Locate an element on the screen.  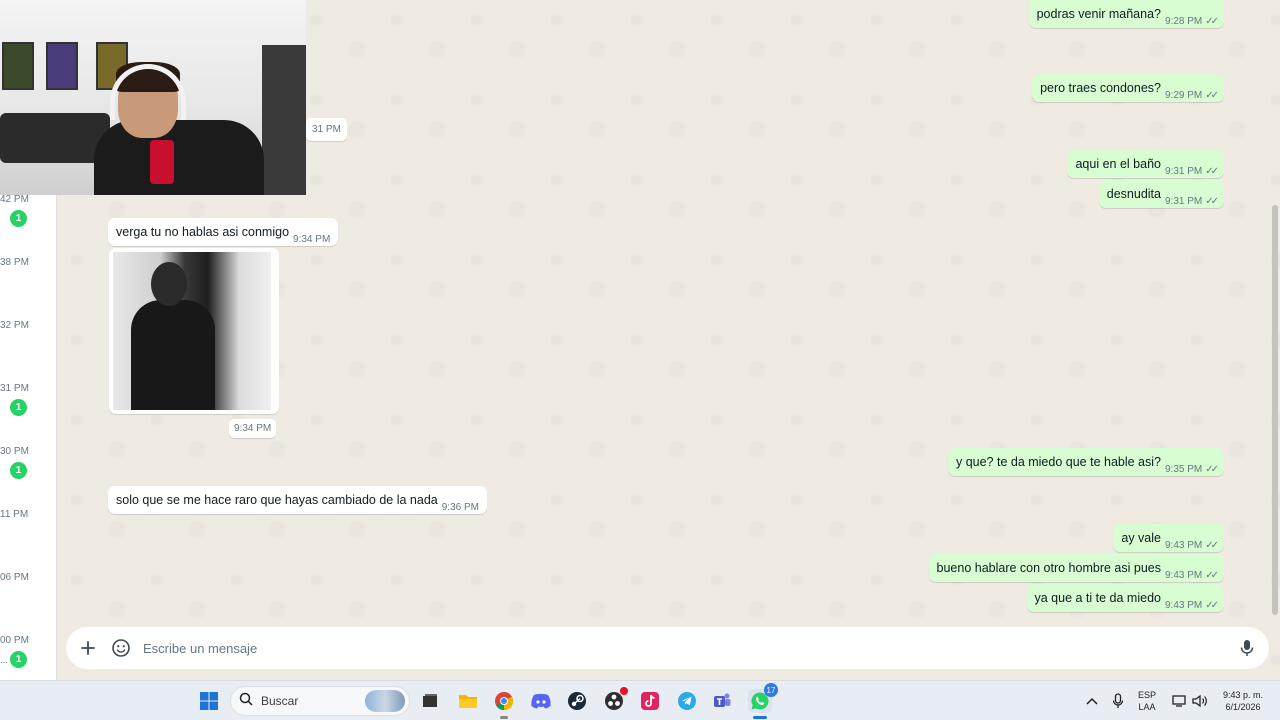
outgoing-message: desnudita 9:31 PM ✓✓ is located at coordinates (1161, 194).